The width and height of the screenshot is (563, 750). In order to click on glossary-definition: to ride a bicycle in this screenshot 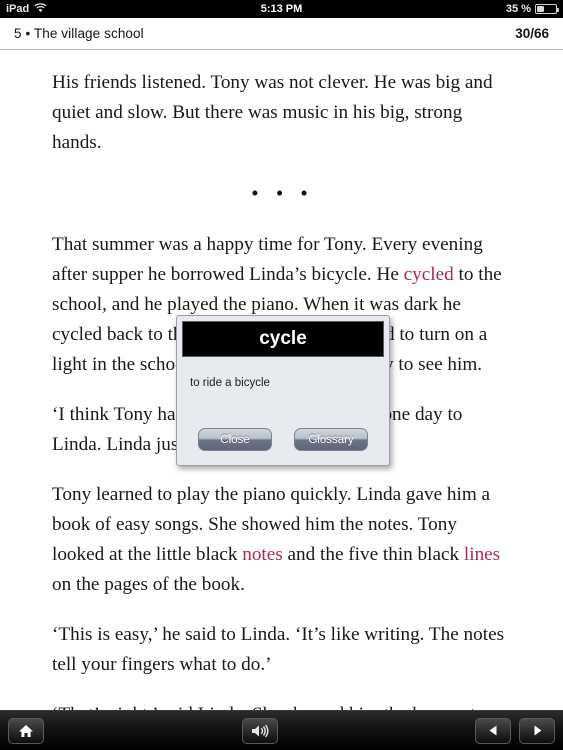, I will do `click(230, 383)`.